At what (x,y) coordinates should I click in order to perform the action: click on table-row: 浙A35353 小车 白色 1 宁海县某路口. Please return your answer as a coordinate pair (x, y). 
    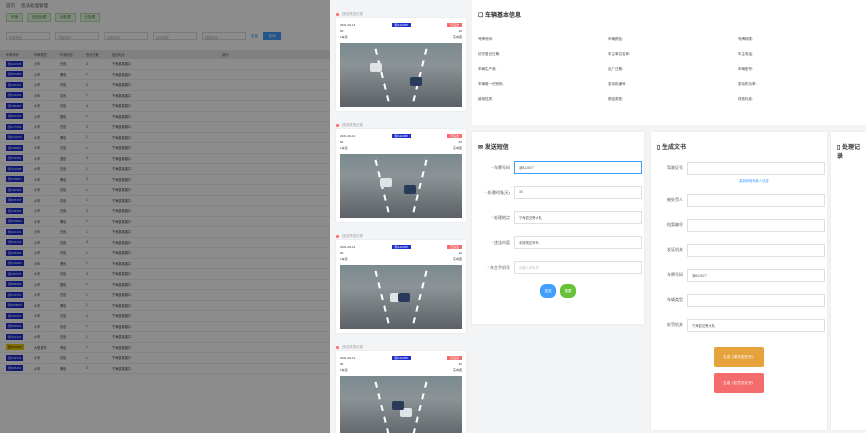
    Looking at the image, I should click on (165, 253).